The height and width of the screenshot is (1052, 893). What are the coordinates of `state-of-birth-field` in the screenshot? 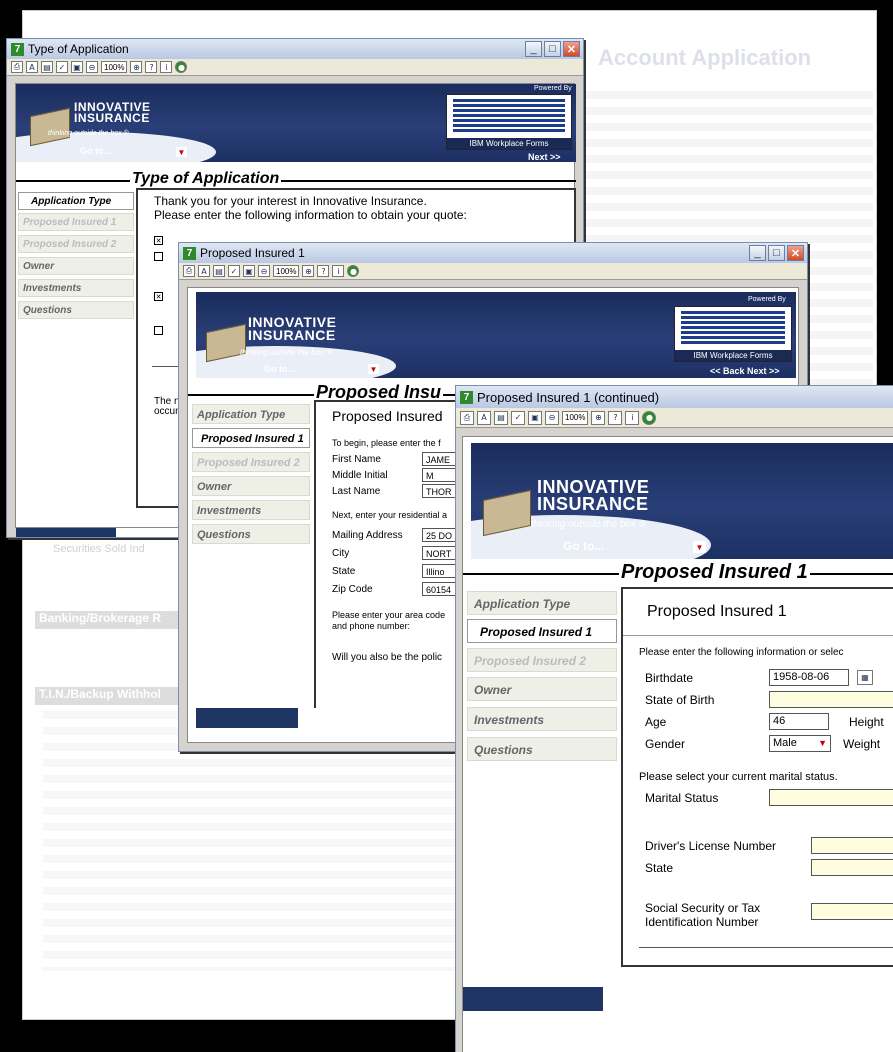 It's located at (831, 699).